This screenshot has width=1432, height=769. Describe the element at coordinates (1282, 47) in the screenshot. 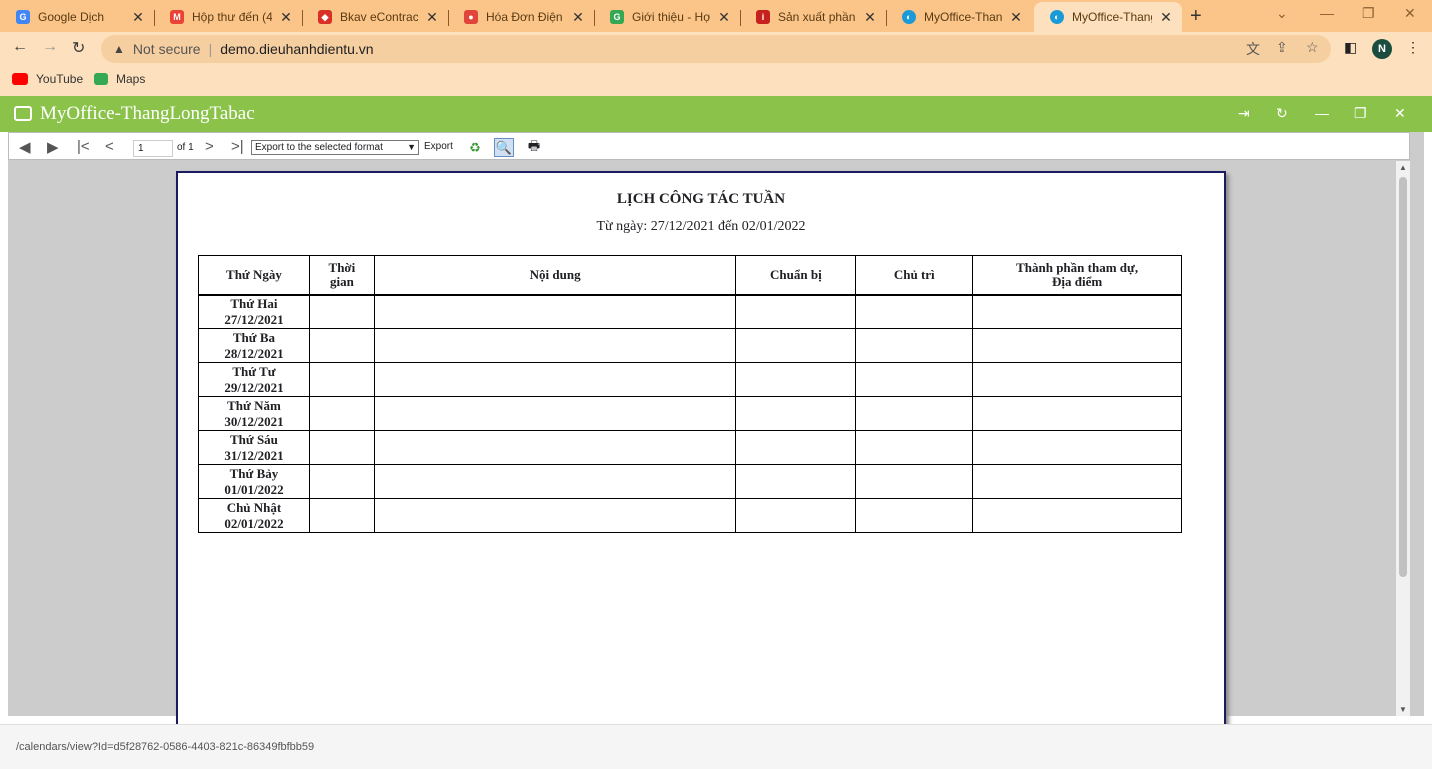

I see `share-icon: ⇪` at that location.